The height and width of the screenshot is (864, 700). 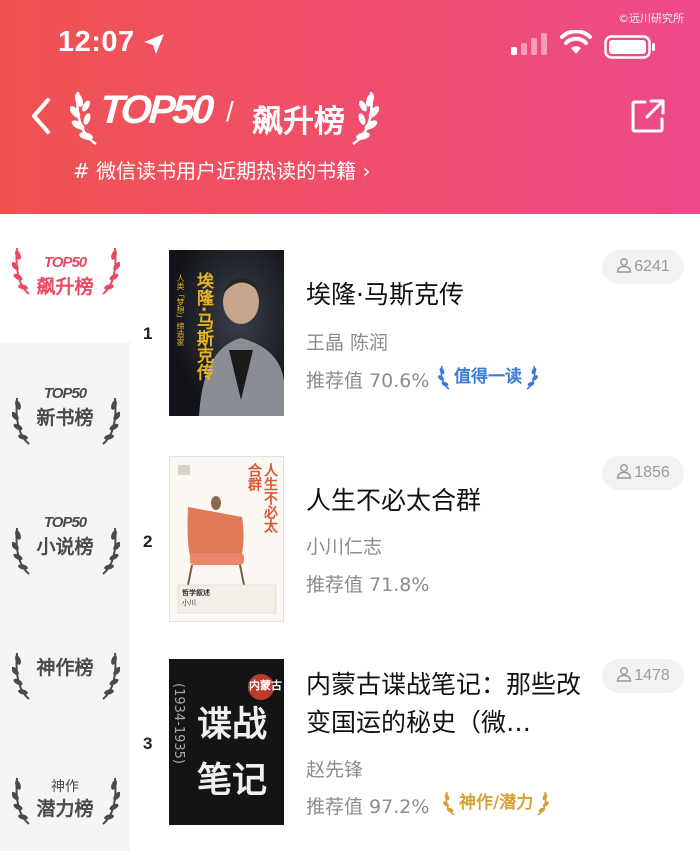 I want to click on cover-red-label: 内蒙古, so click(x=265, y=685).